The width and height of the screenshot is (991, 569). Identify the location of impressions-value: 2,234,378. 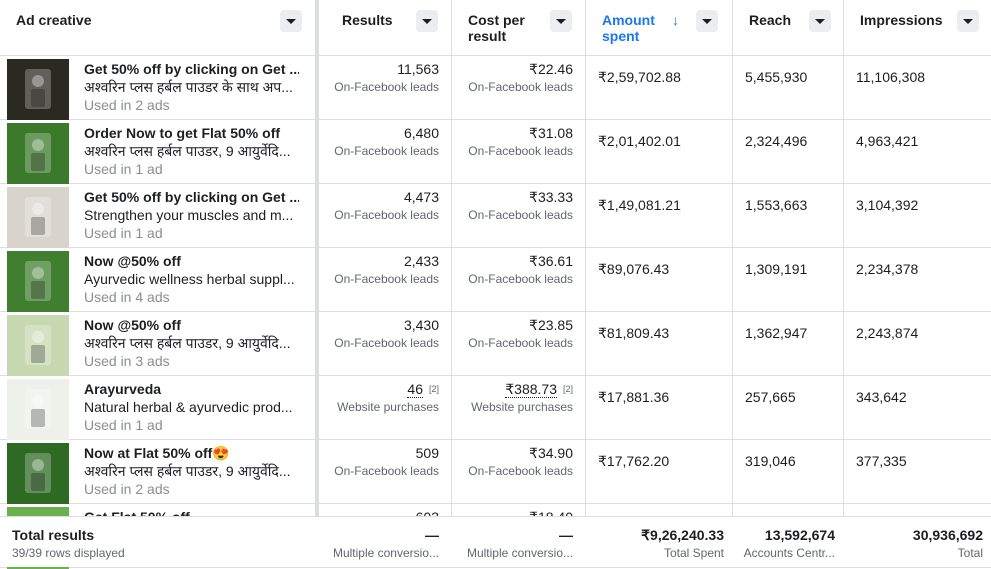
(887, 269).